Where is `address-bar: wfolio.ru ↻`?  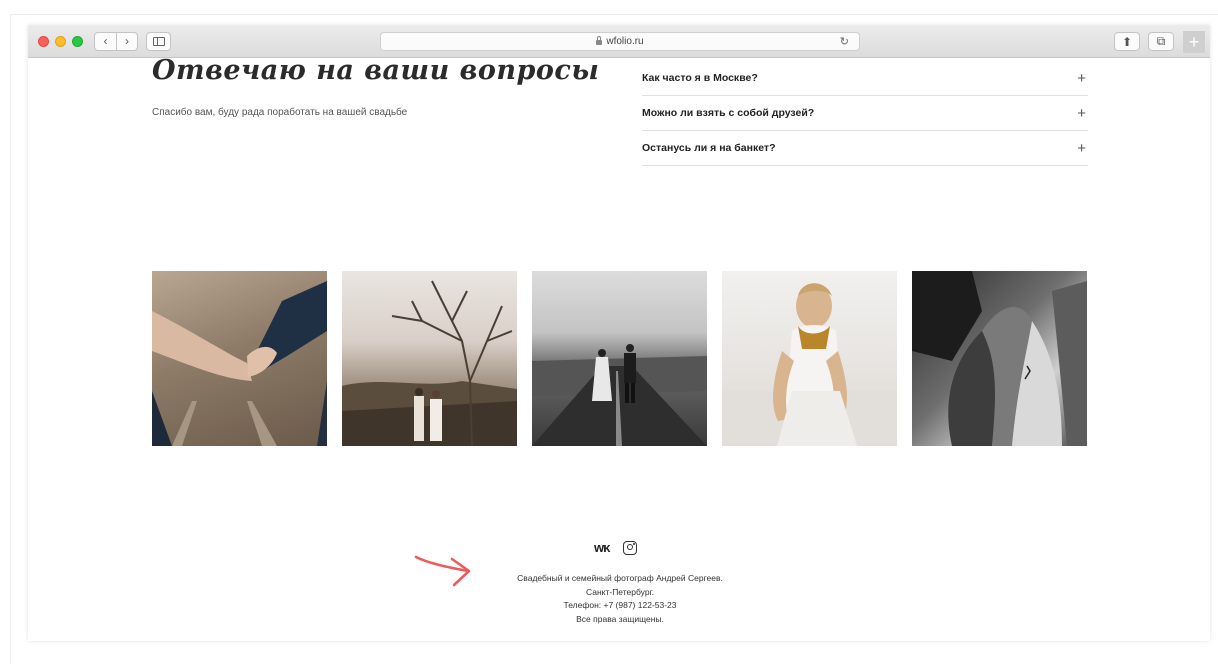 address-bar: wfolio.ru ↻ is located at coordinates (620, 41).